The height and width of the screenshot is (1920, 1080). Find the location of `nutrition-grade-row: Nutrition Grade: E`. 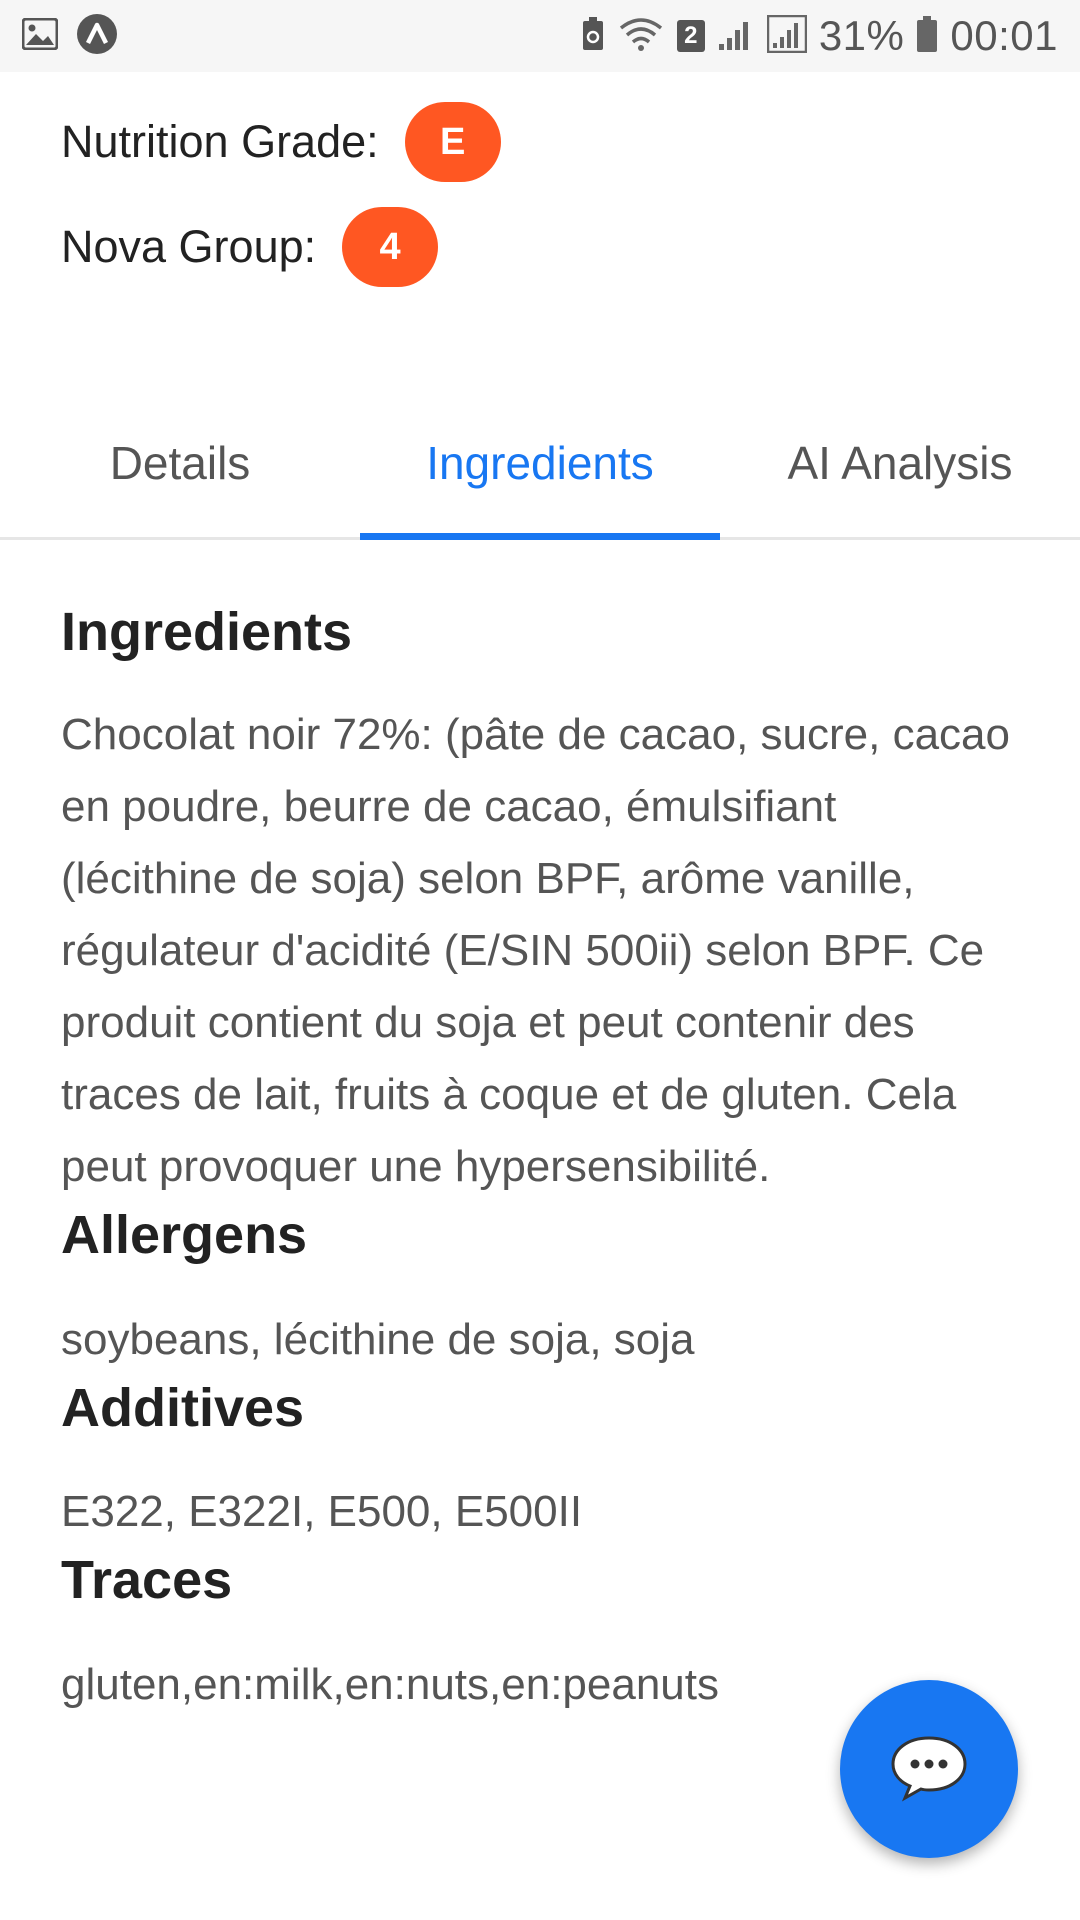

nutrition-grade-row: Nutrition Grade: E is located at coordinates (281, 142).